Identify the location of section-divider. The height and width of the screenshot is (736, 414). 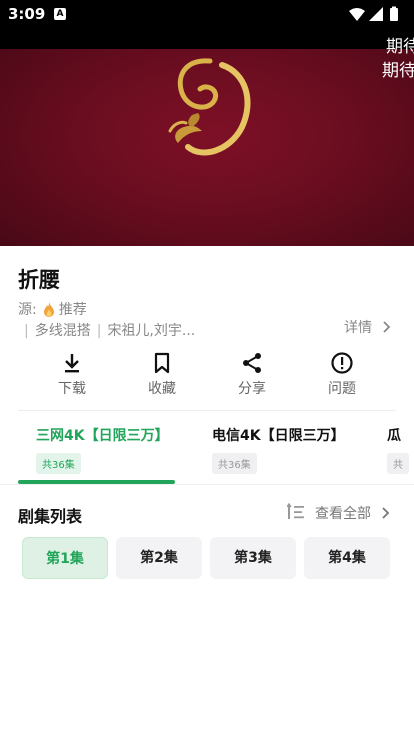
(207, 410).